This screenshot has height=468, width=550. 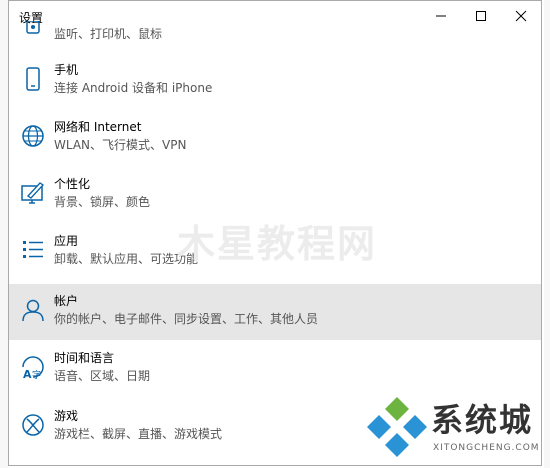 I want to click on personalization-icon, so click(x=33, y=193).